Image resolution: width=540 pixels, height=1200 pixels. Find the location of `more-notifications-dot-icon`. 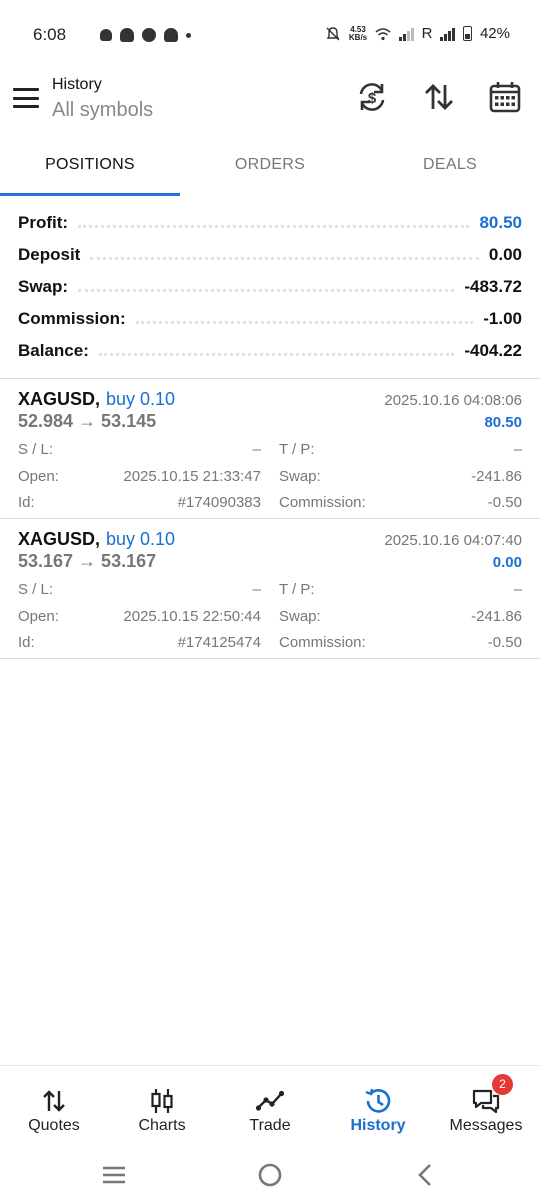

more-notifications-dot-icon is located at coordinates (188, 35).